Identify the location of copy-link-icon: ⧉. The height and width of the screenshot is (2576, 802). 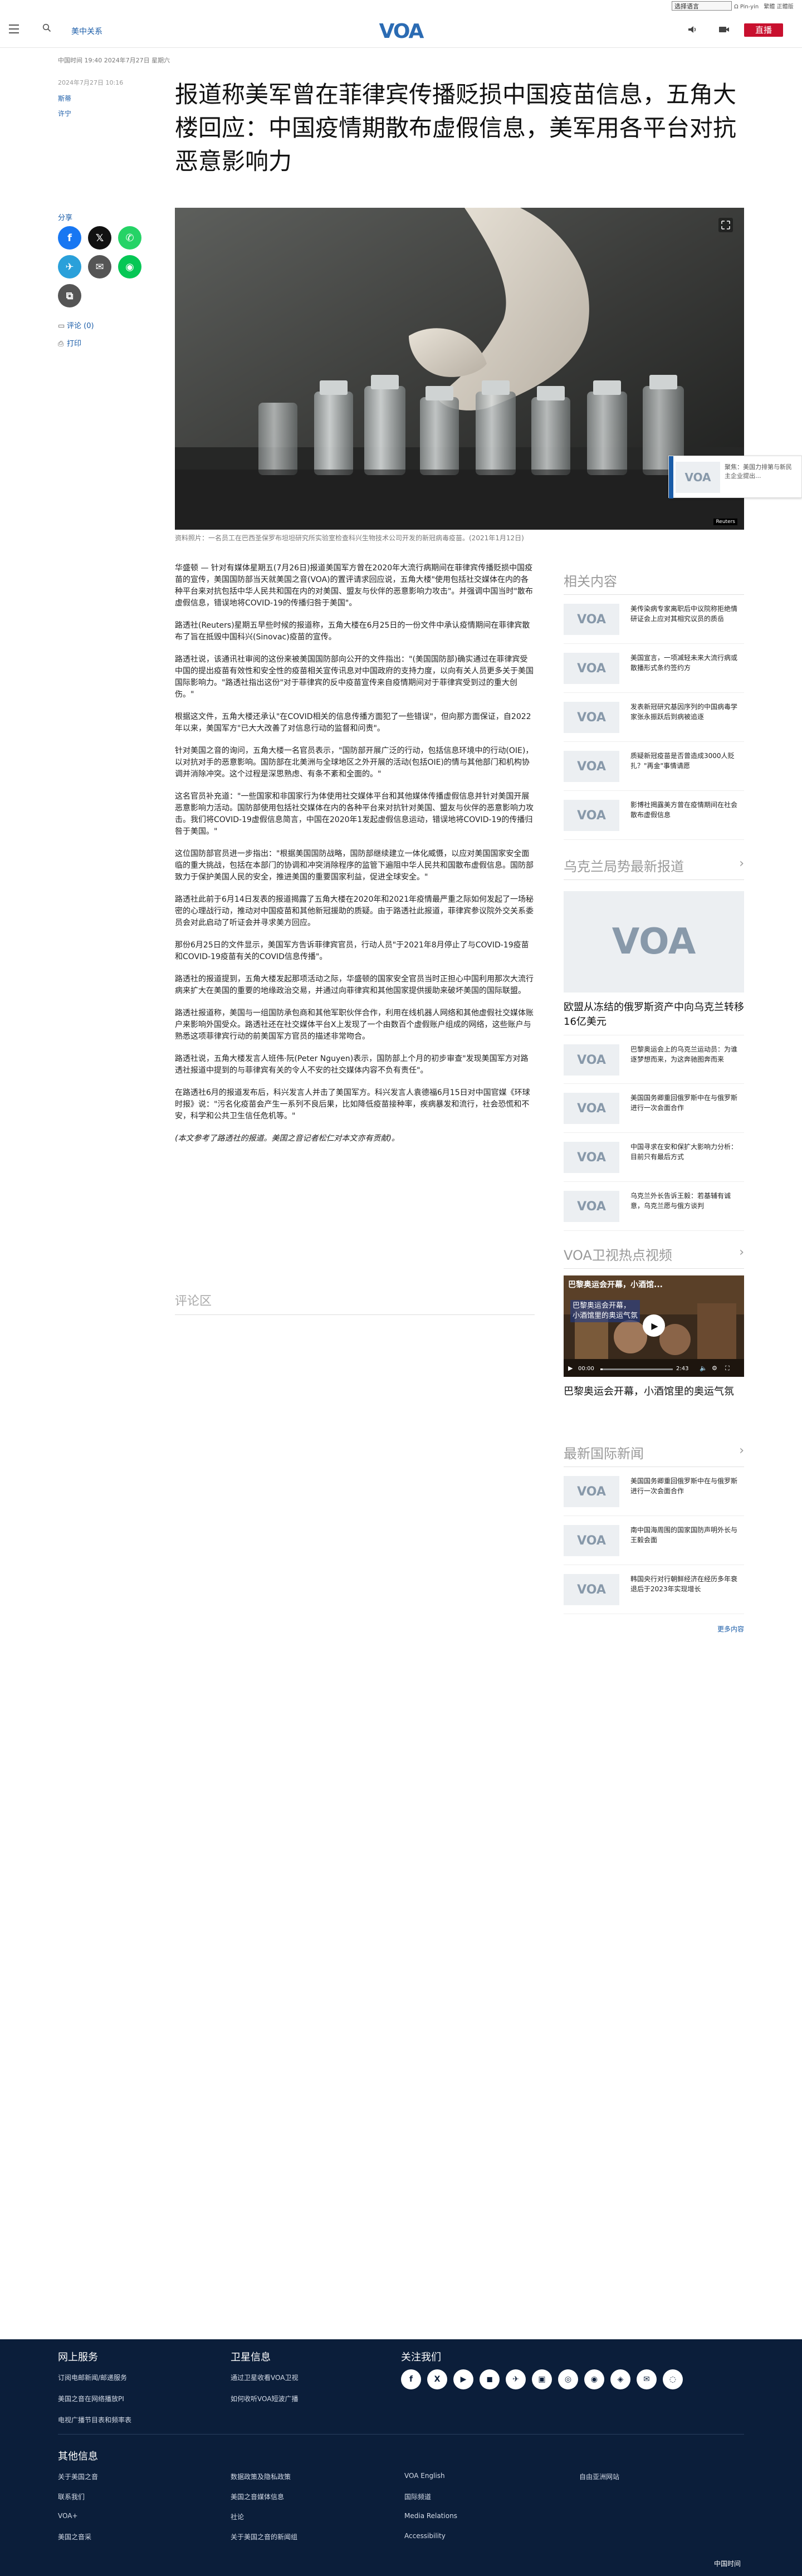
(69, 296).